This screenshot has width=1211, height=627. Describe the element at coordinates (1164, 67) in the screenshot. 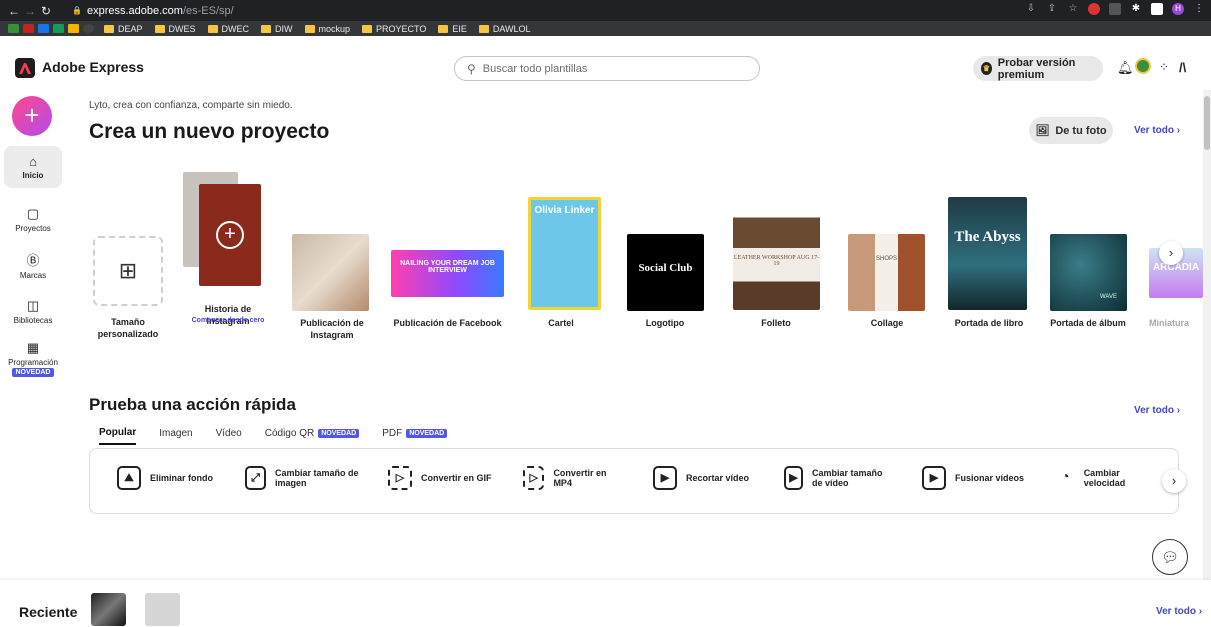

I see `apps-grid-icon: ⁘` at that location.